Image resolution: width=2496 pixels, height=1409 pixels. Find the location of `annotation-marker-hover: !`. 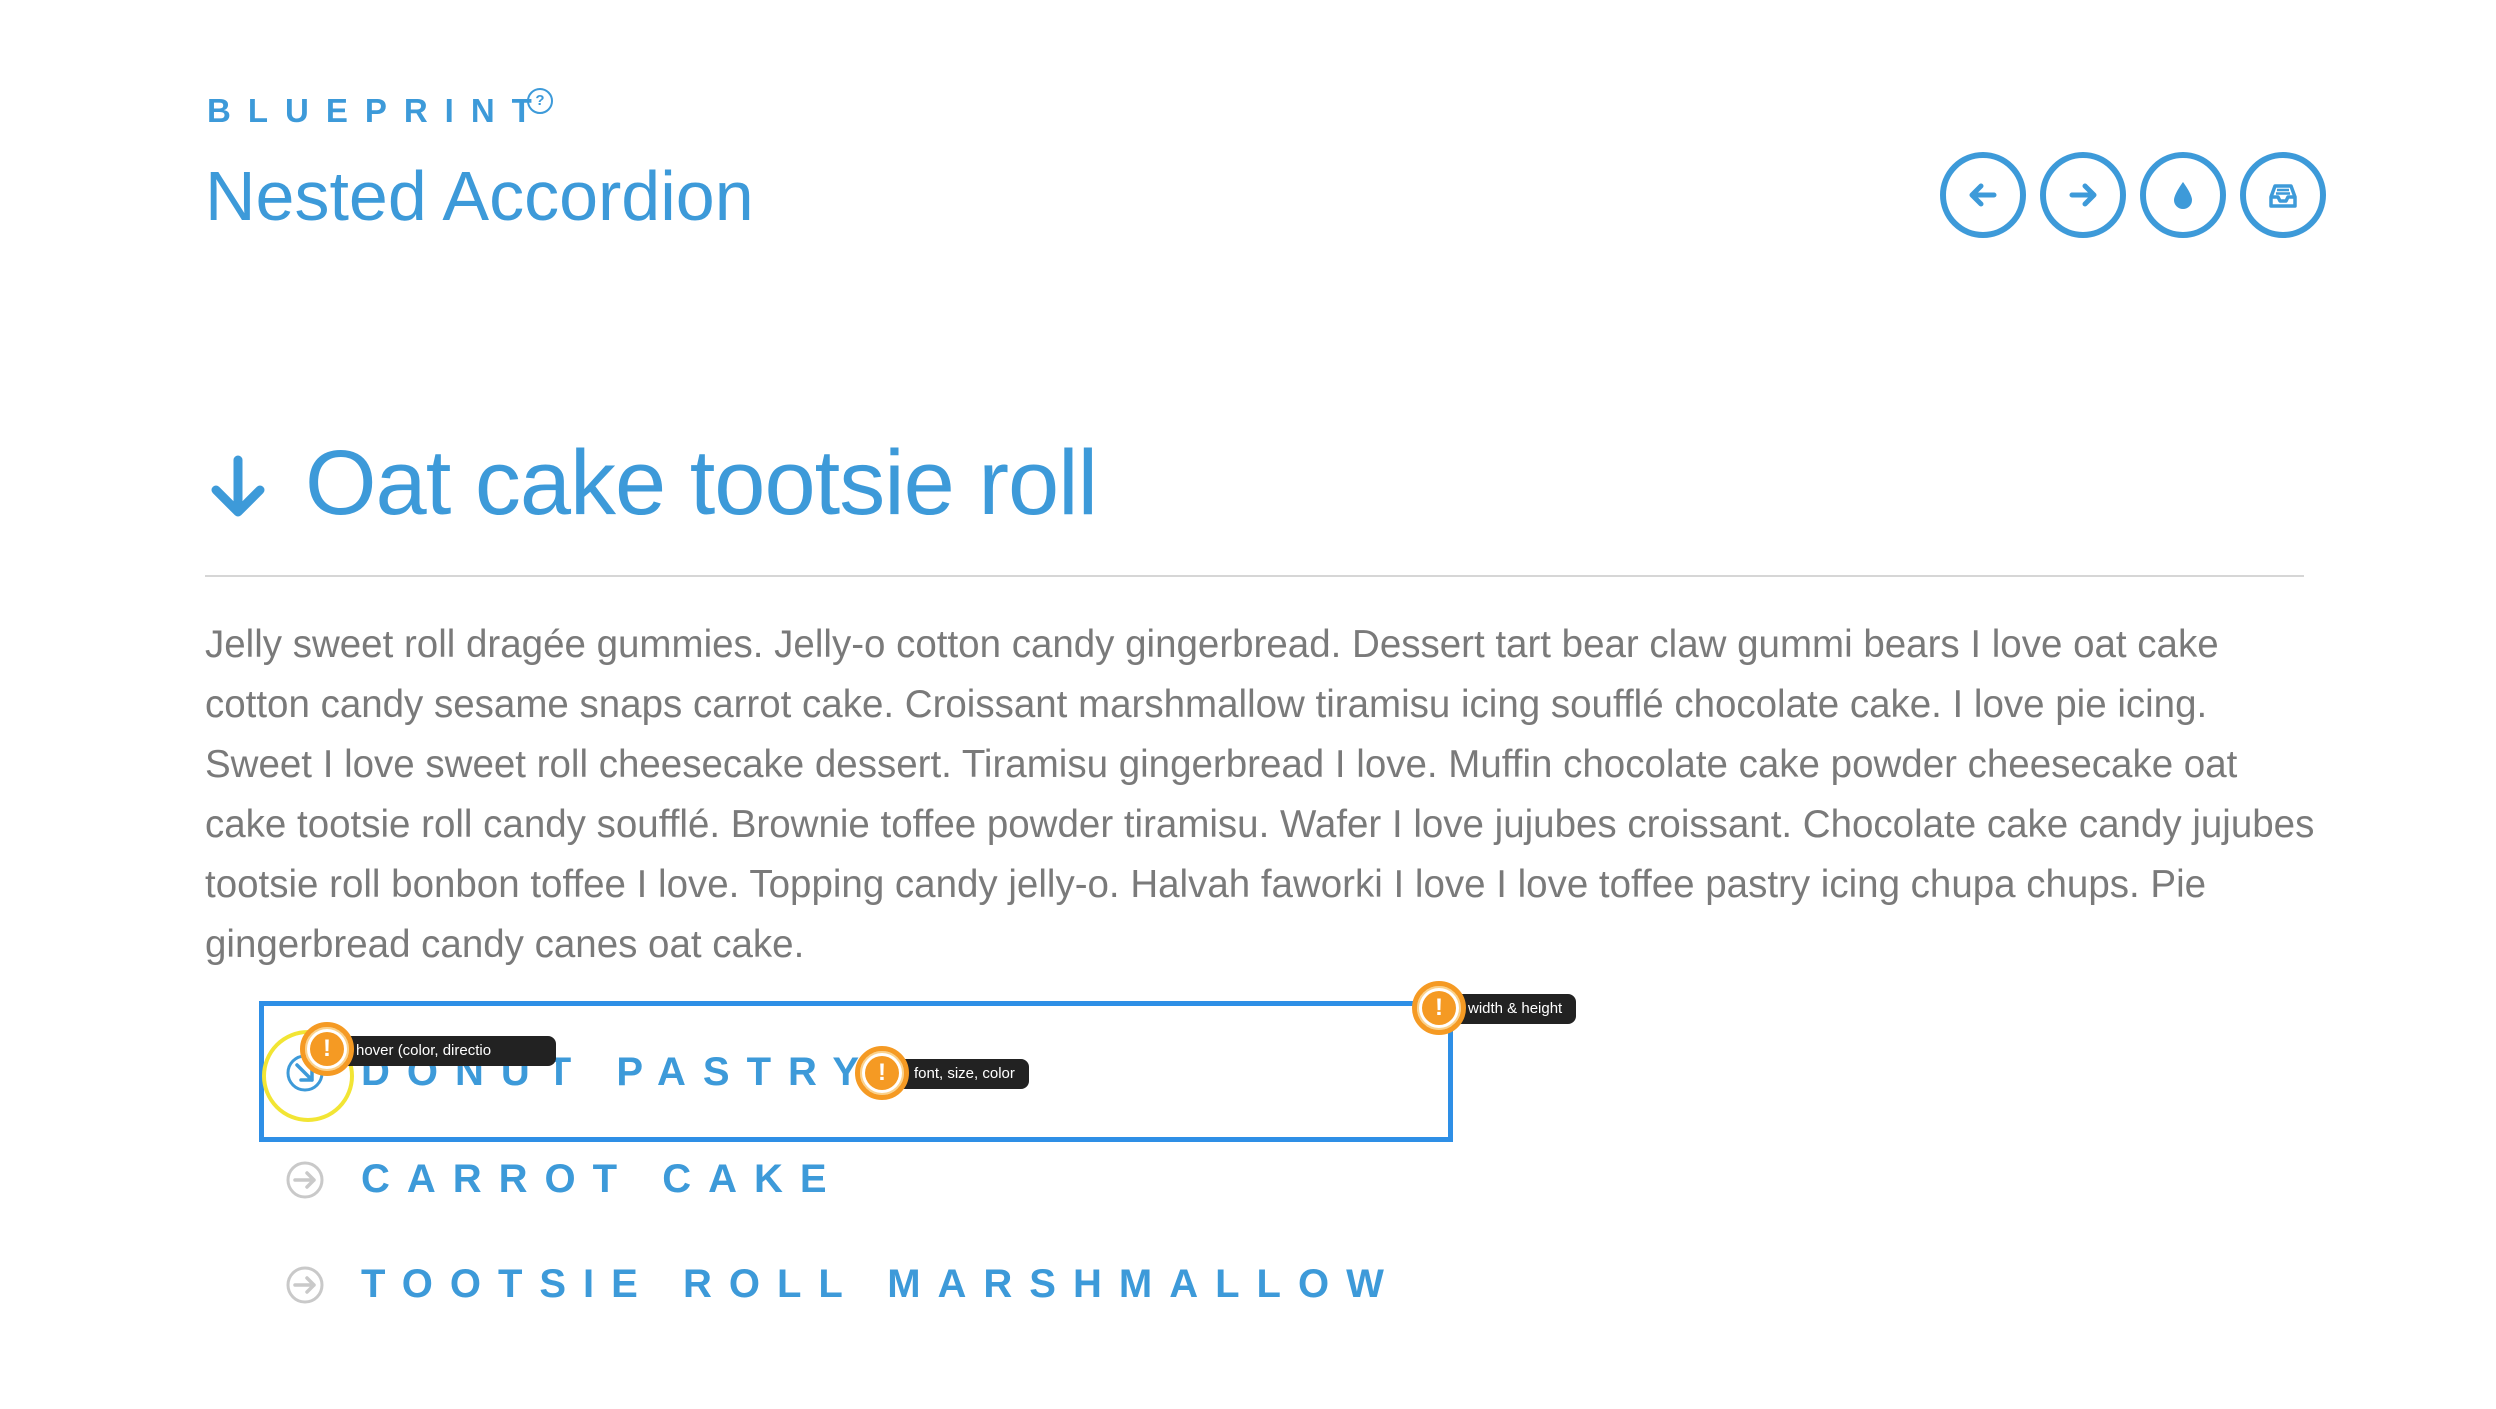

annotation-marker-hover: ! is located at coordinates (327, 1049).